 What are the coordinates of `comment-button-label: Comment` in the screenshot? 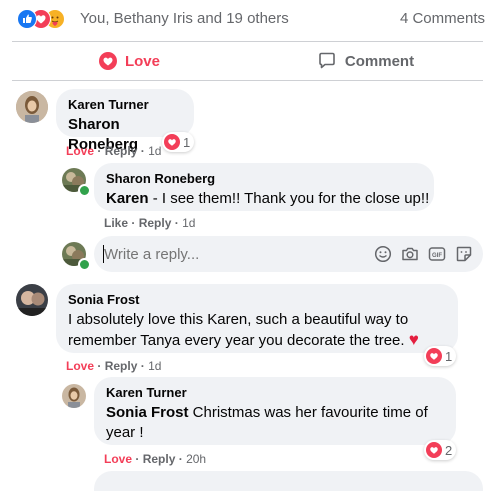 It's located at (379, 61).